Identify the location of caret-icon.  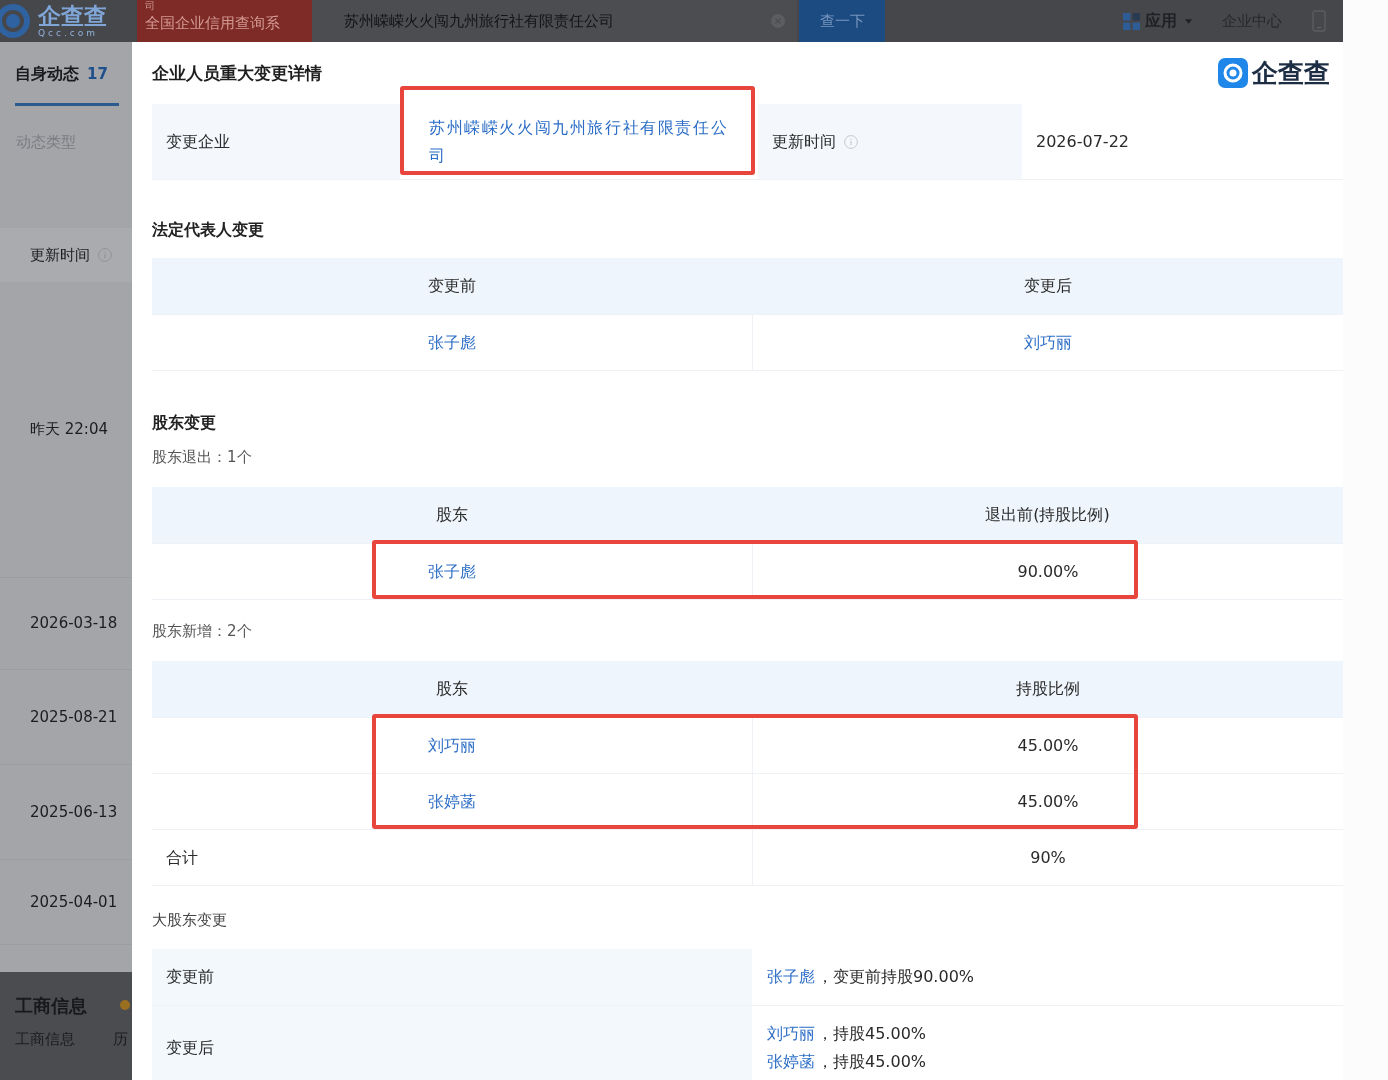
(1188, 21).